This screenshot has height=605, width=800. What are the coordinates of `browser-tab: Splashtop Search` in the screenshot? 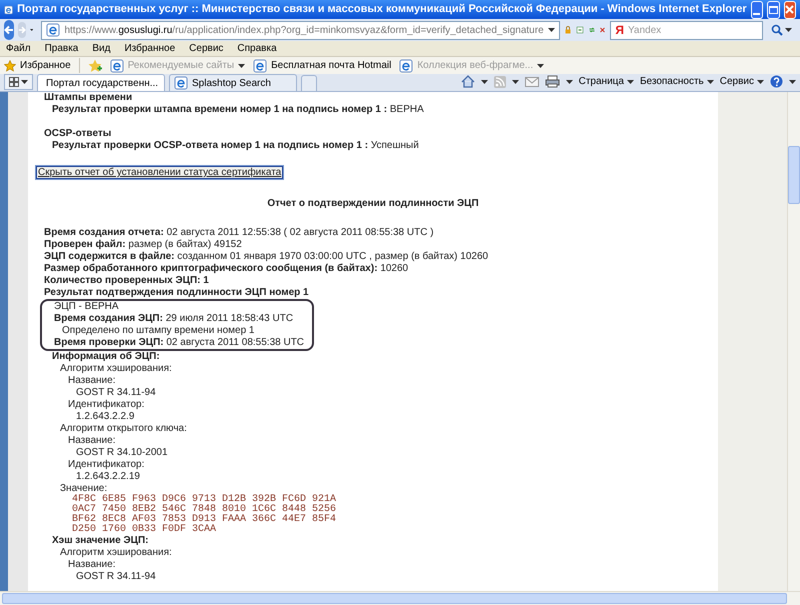 It's located at (233, 82).